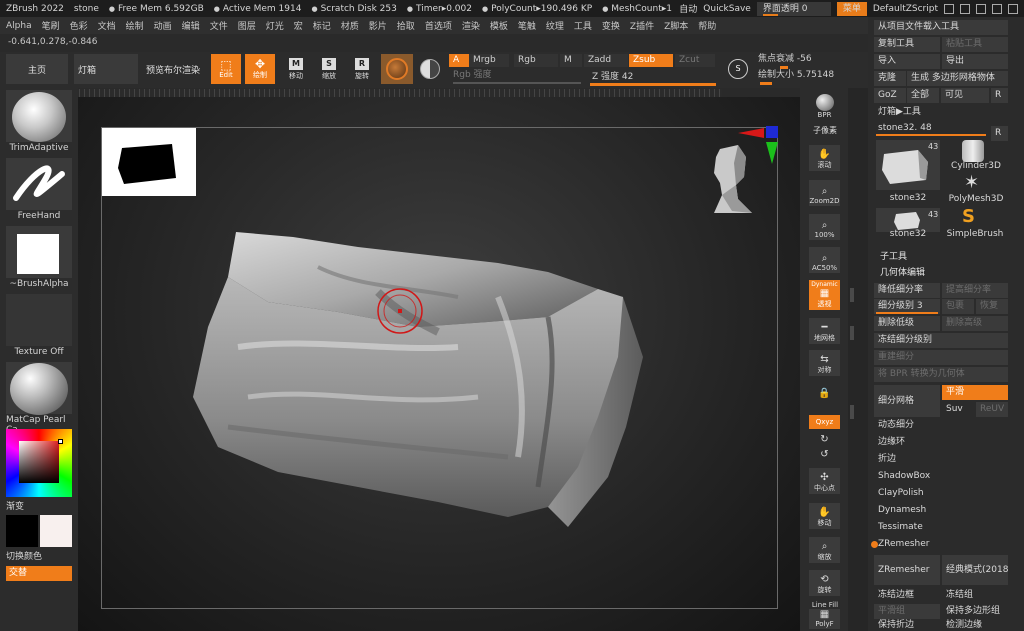  What do you see at coordinates (695, 60) in the screenshot?
I see `zcut-toggle: Zcut` at bounding box center [695, 60].